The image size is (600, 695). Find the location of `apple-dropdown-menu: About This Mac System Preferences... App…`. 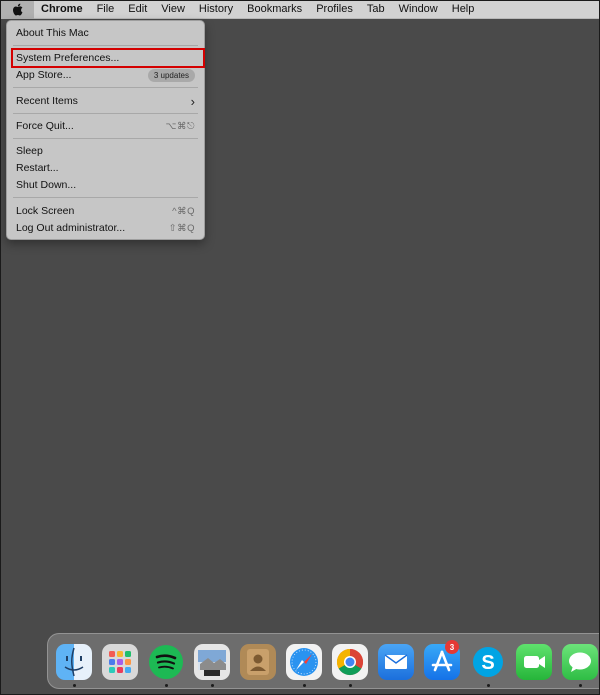

apple-dropdown-menu: About This Mac System Preferences... App… is located at coordinates (105, 130).